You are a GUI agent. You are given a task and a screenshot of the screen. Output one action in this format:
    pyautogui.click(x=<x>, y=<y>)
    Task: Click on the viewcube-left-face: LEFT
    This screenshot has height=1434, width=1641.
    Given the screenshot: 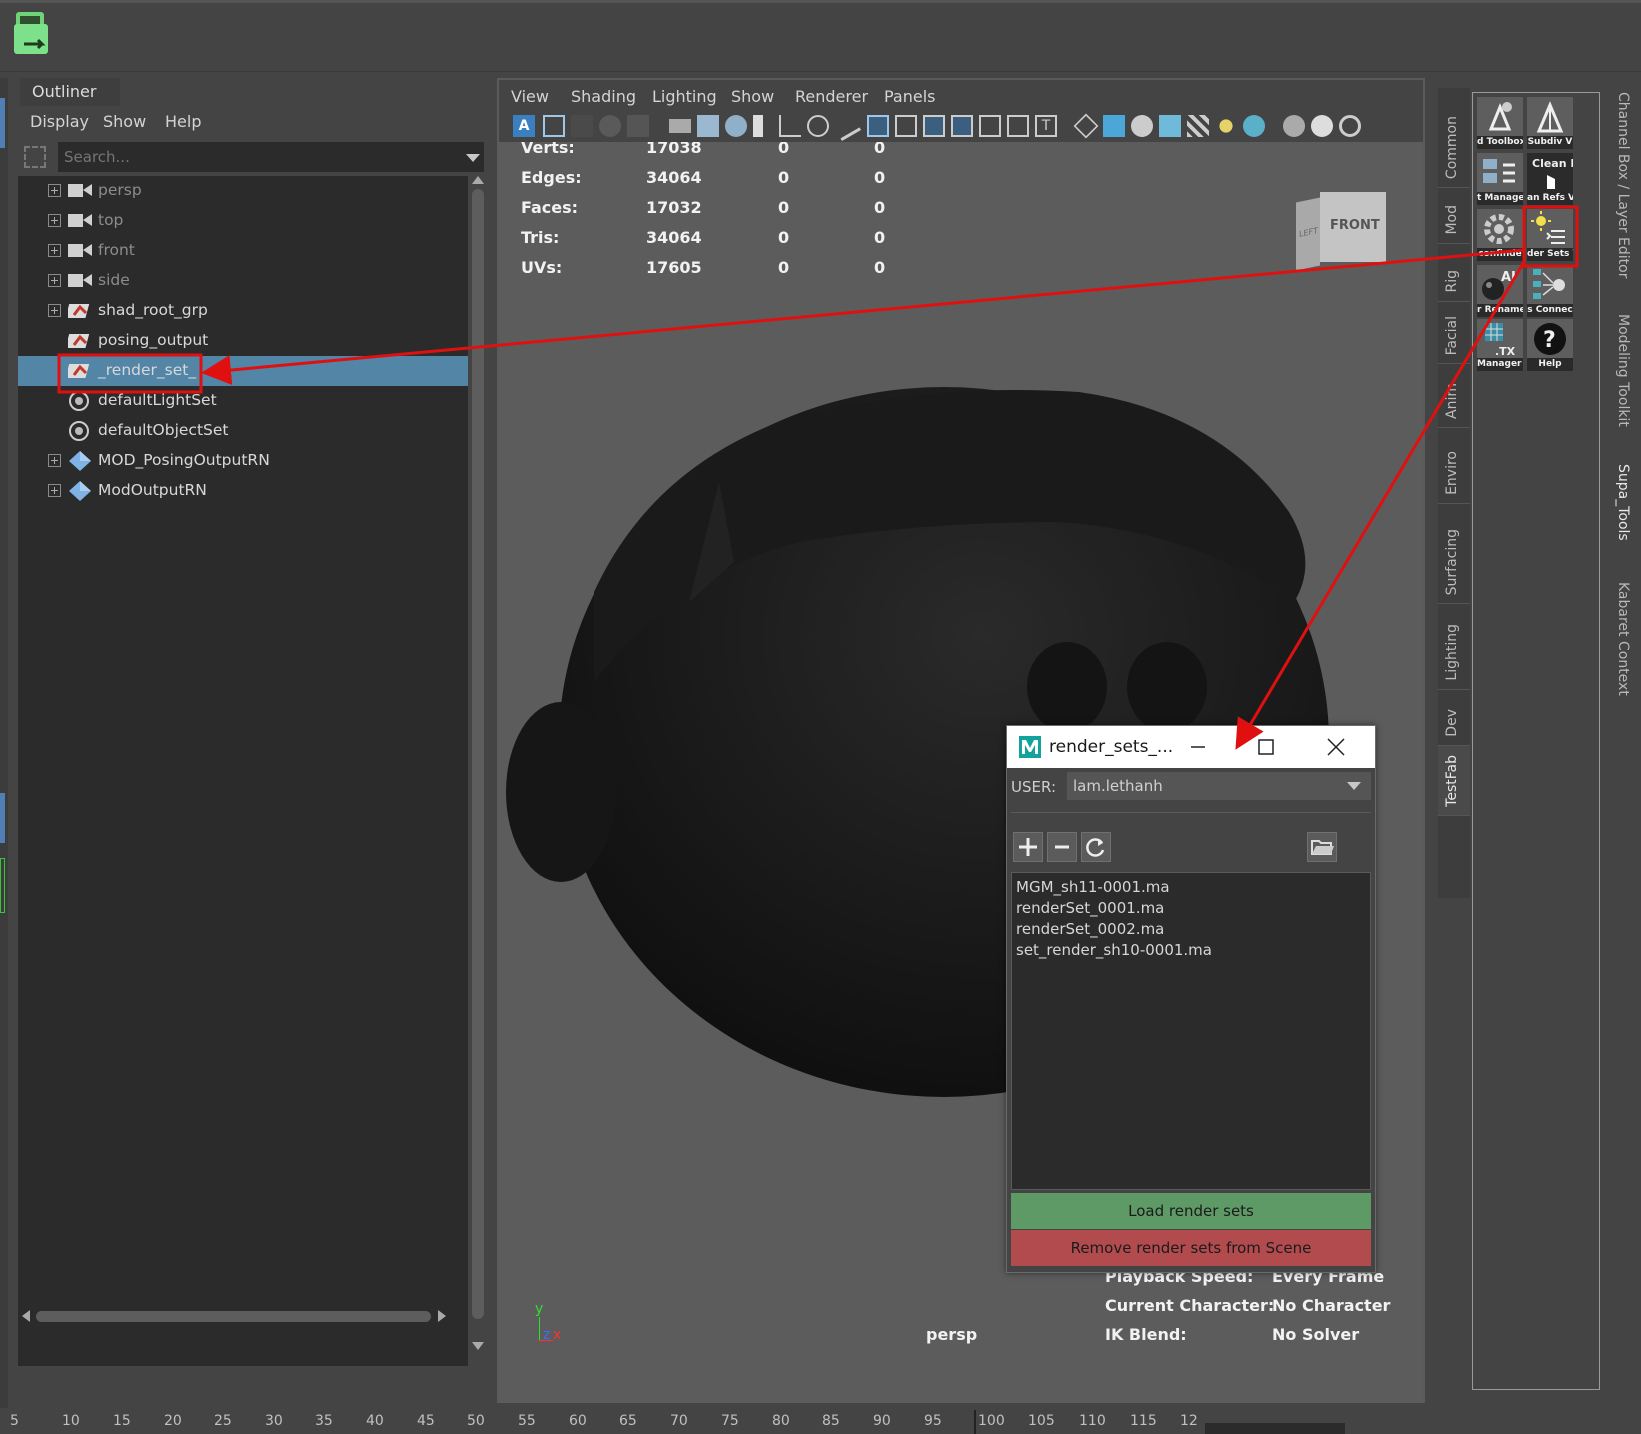 What is the action you would take?
    pyautogui.click(x=1308, y=234)
    